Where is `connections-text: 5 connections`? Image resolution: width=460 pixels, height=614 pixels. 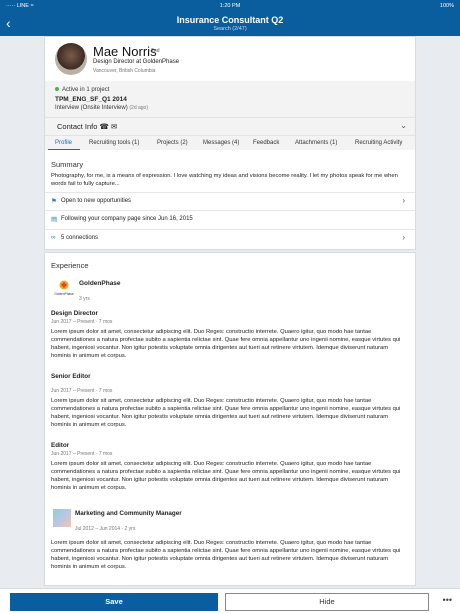 connections-text: 5 connections is located at coordinates (80, 238).